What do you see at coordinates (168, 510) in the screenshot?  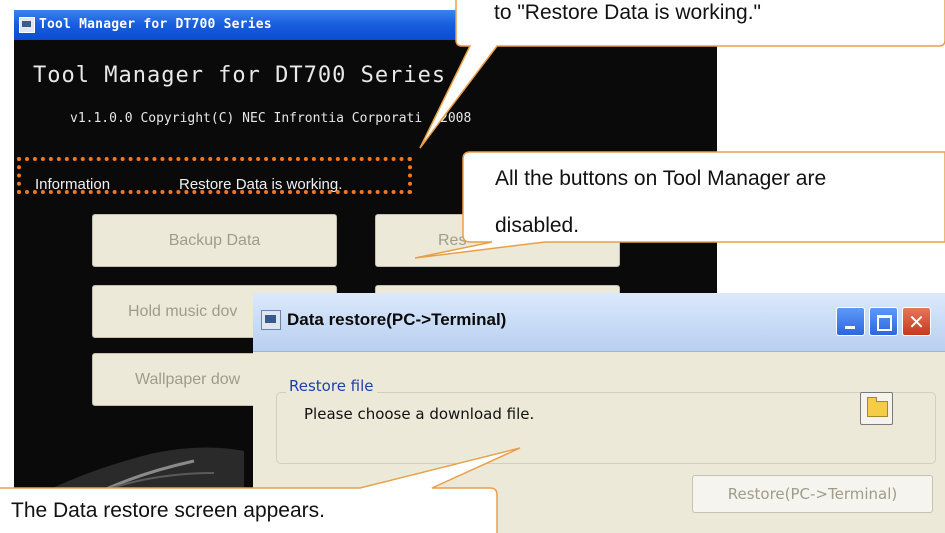 I see `callout-bottom-text: The Data restore screen appears.` at bounding box center [168, 510].